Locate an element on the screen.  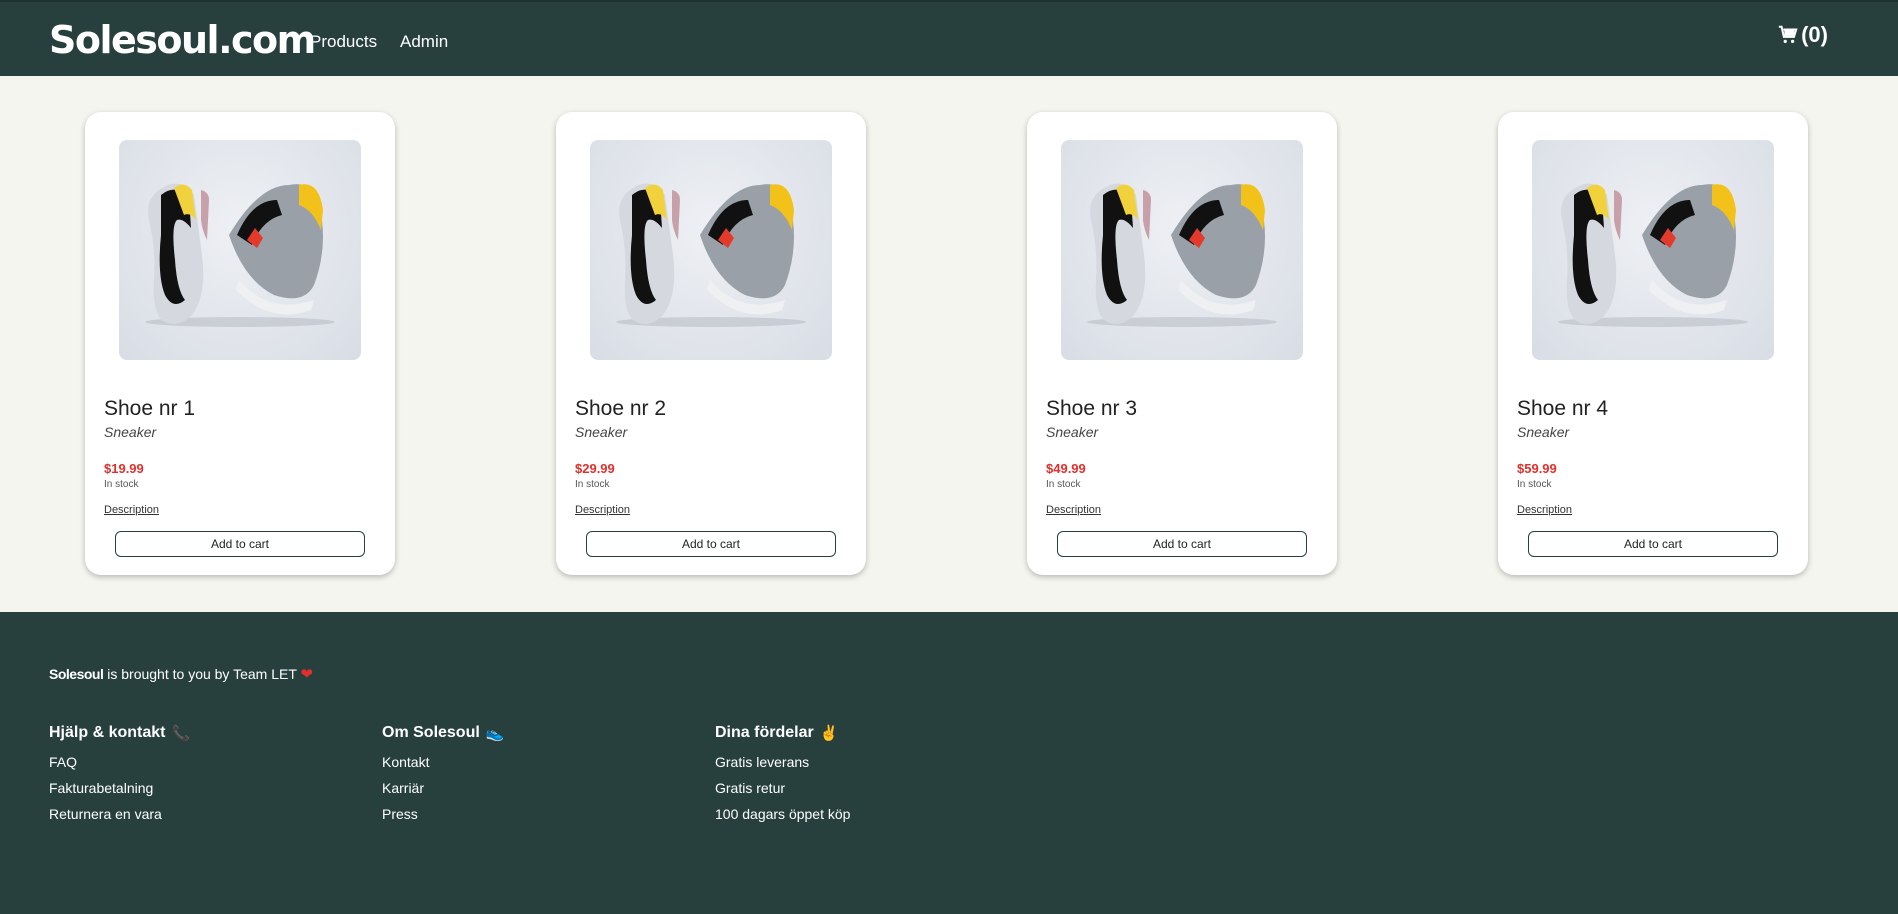
cart-count: (0) is located at coordinates (1814, 34).